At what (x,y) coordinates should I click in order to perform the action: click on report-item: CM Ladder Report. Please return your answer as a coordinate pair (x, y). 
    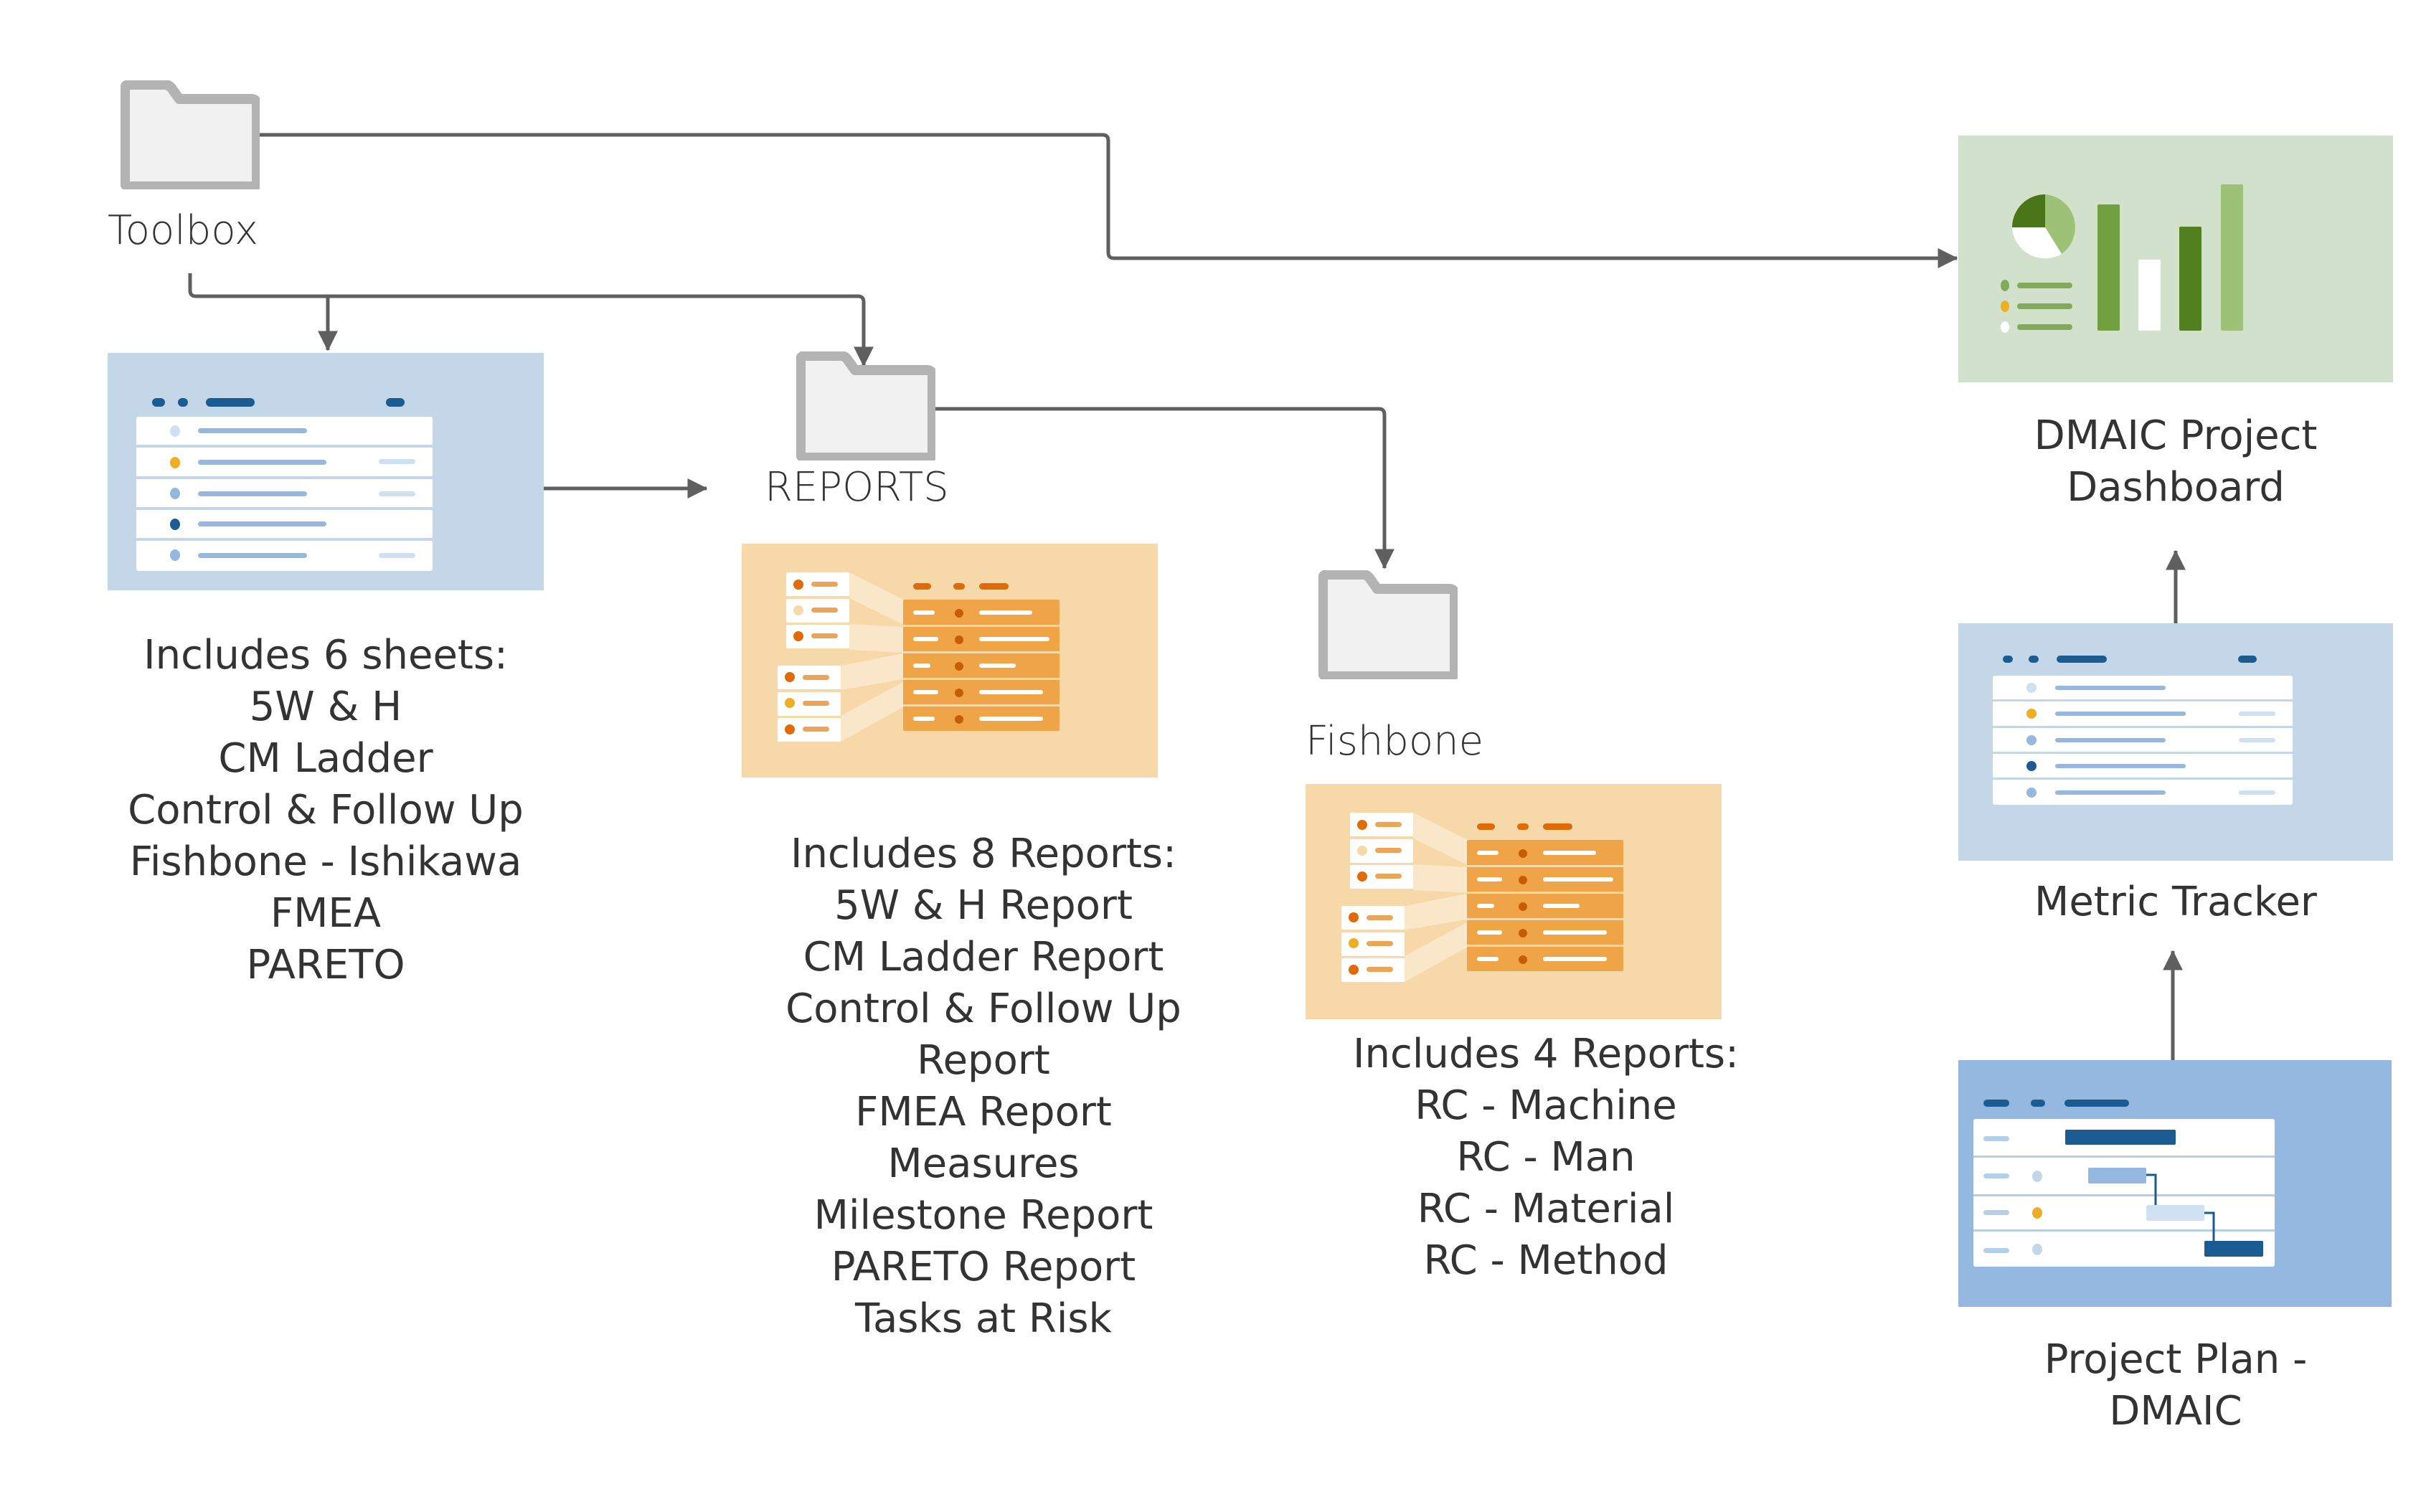
    Looking at the image, I should click on (983, 957).